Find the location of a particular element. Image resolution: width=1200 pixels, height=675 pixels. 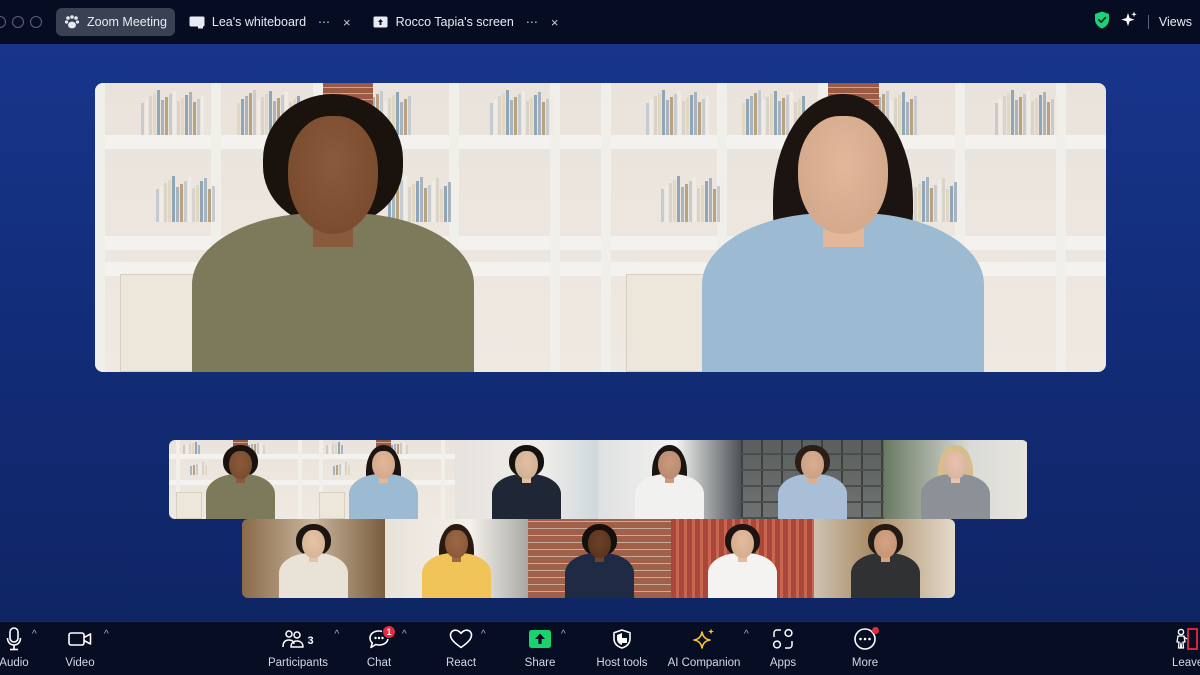

top-right-controls: Views is located at coordinates (1147, 22).